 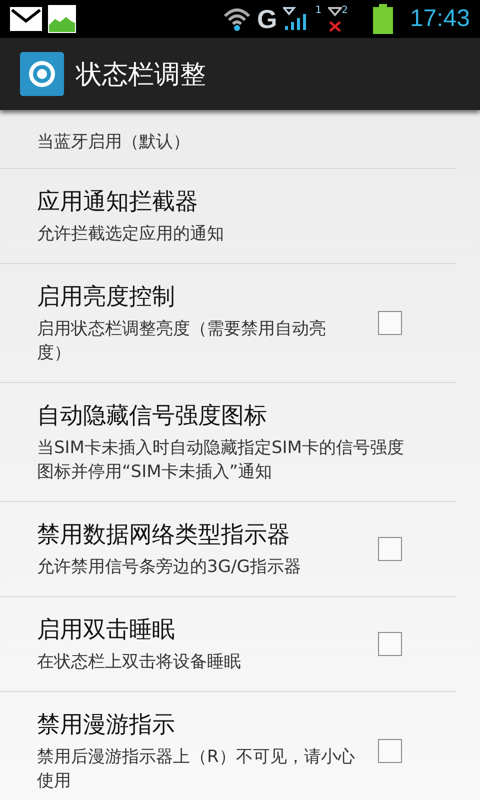 I want to click on preference-title: 启用亮度控制, so click(x=106, y=297).